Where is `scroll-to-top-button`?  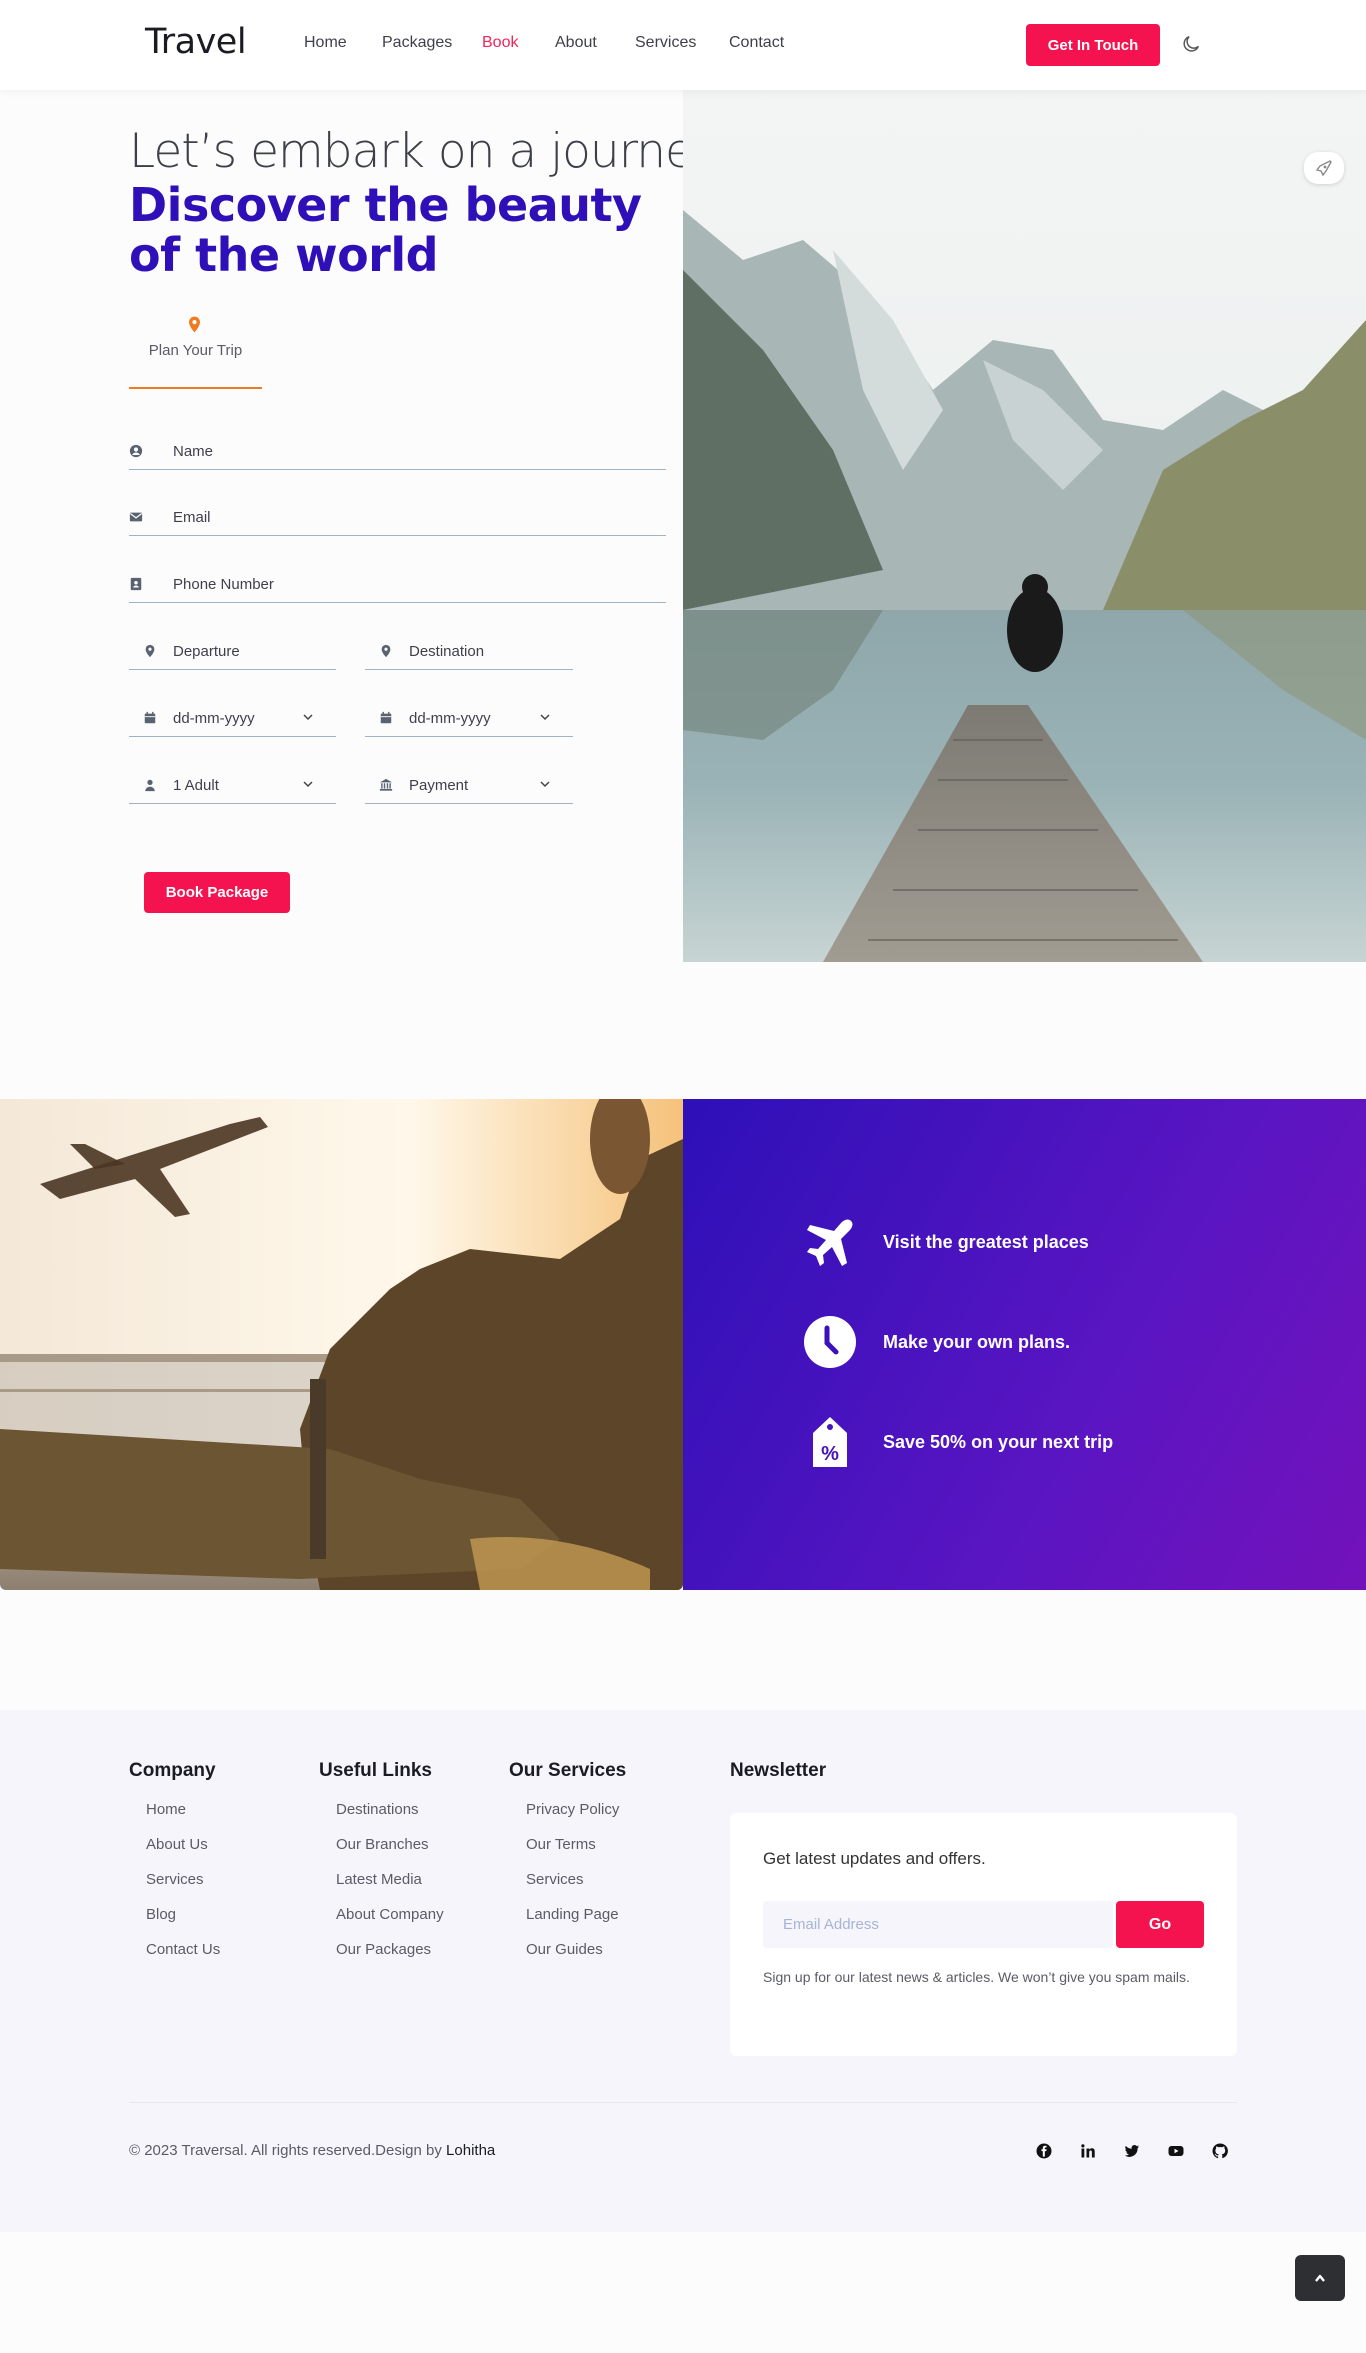
scroll-to-top-button is located at coordinates (1320, 2278).